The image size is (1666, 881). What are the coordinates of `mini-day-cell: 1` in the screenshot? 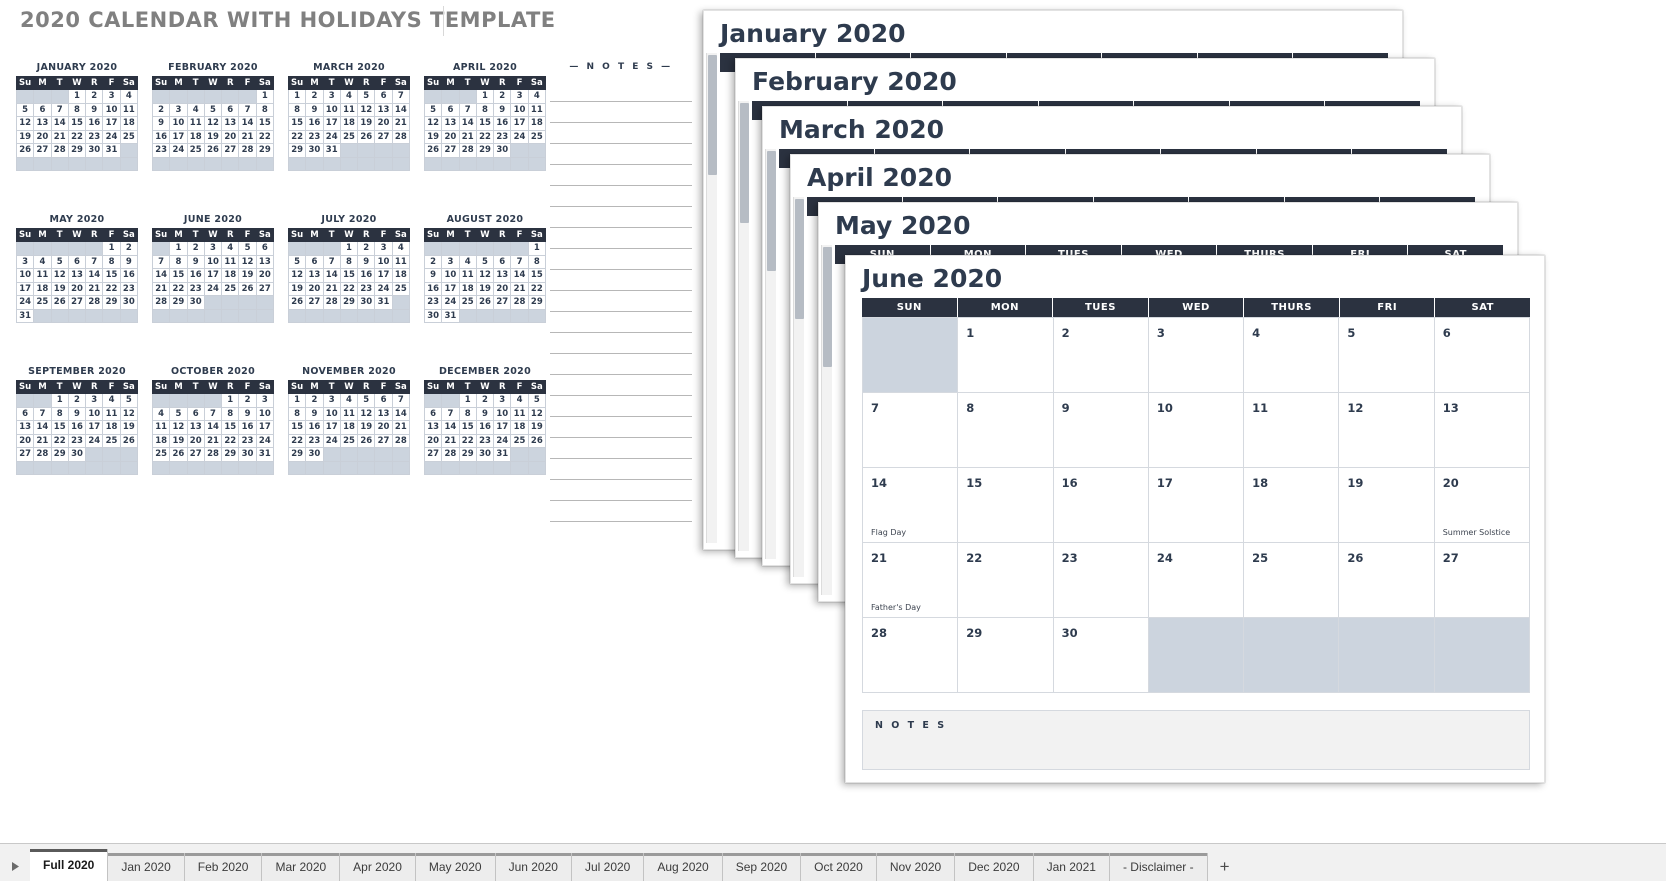 It's located at (111, 248).